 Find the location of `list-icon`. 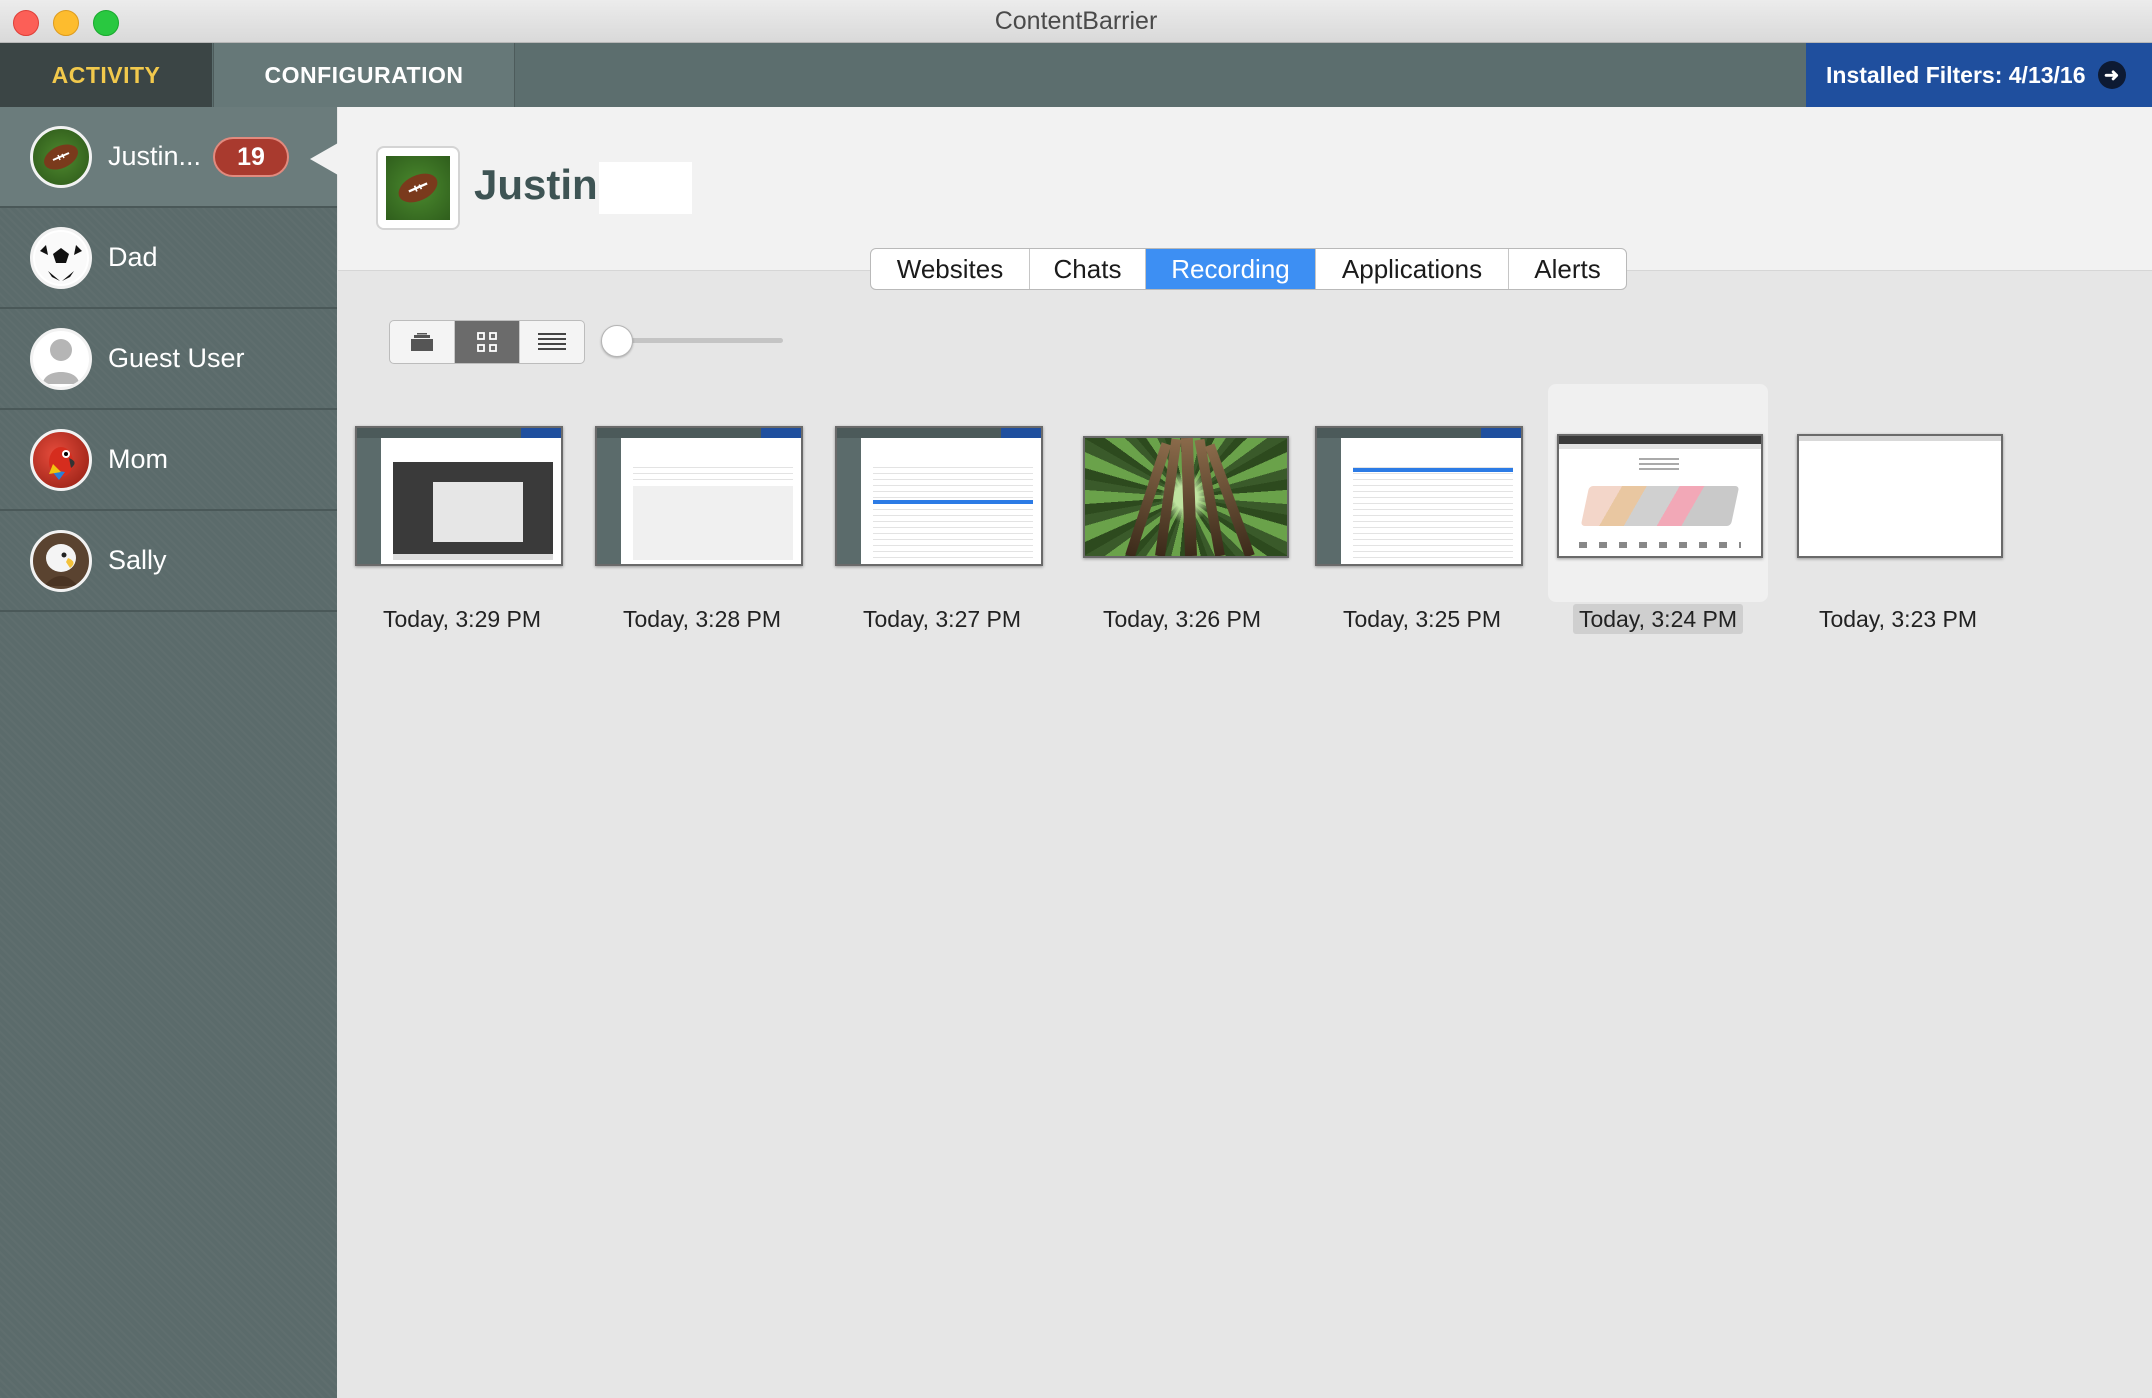

list-icon is located at coordinates (552, 341).